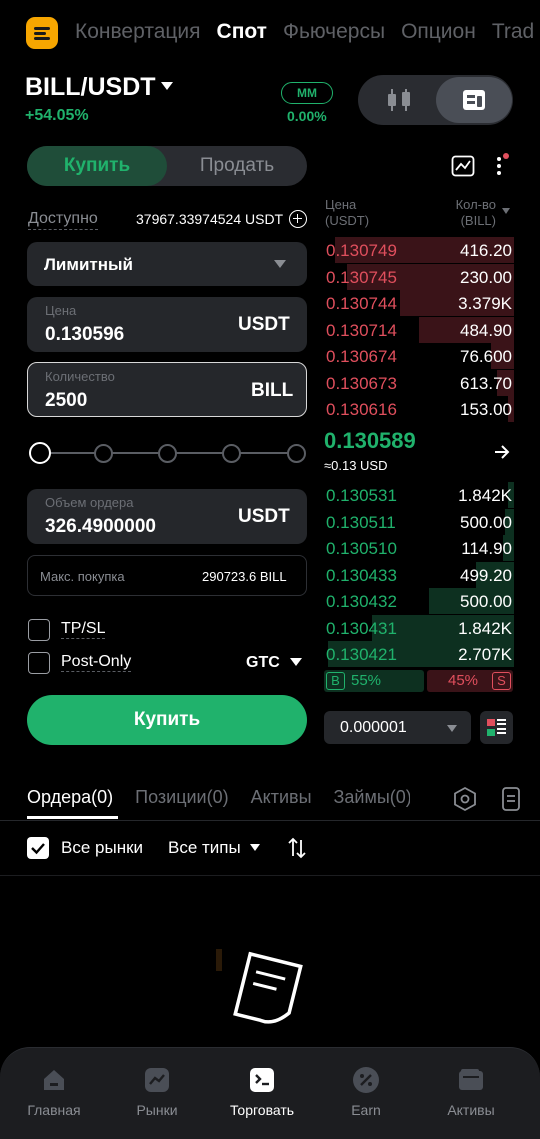 Image resolution: width=540 pixels, height=1139 pixels. What do you see at coordinates (400, 100) in the screenshot?
I see `candlestick-view-button` at bounding box center [400, 100].